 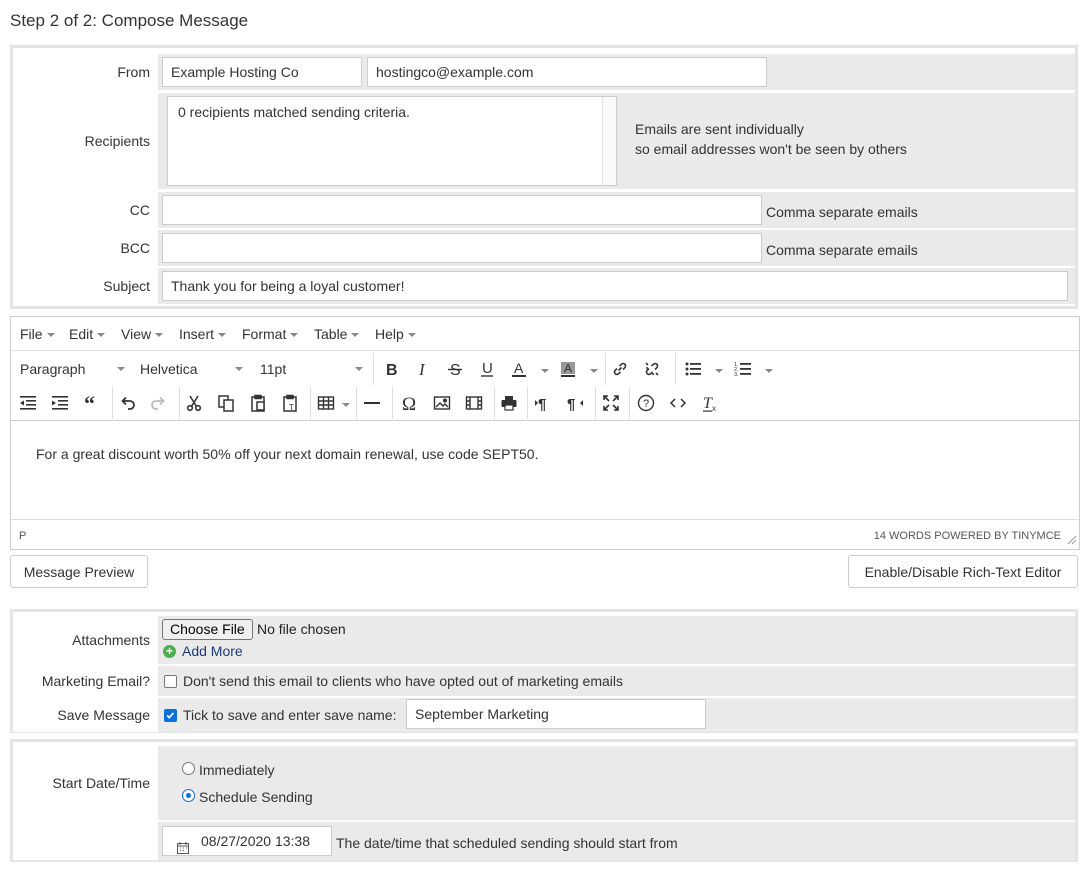 What do you see at coordinates (85, 841) in the screenshot?
I see `datetime-label-spacer` at bounding box center [85, 841].